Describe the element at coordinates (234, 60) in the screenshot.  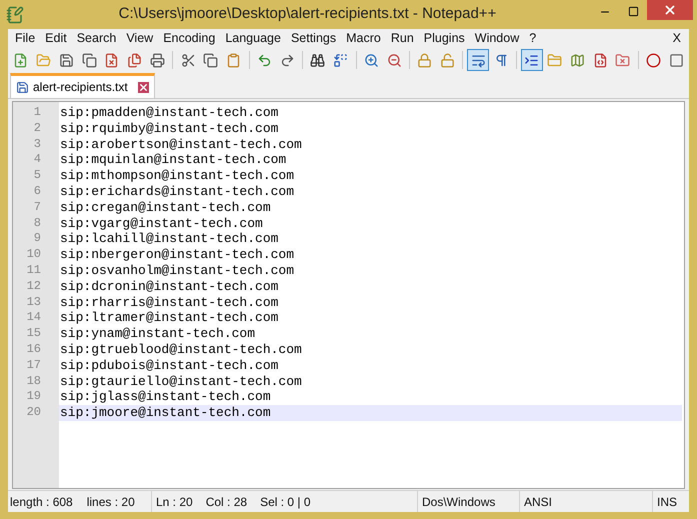
I see `paste-icon` at that location.